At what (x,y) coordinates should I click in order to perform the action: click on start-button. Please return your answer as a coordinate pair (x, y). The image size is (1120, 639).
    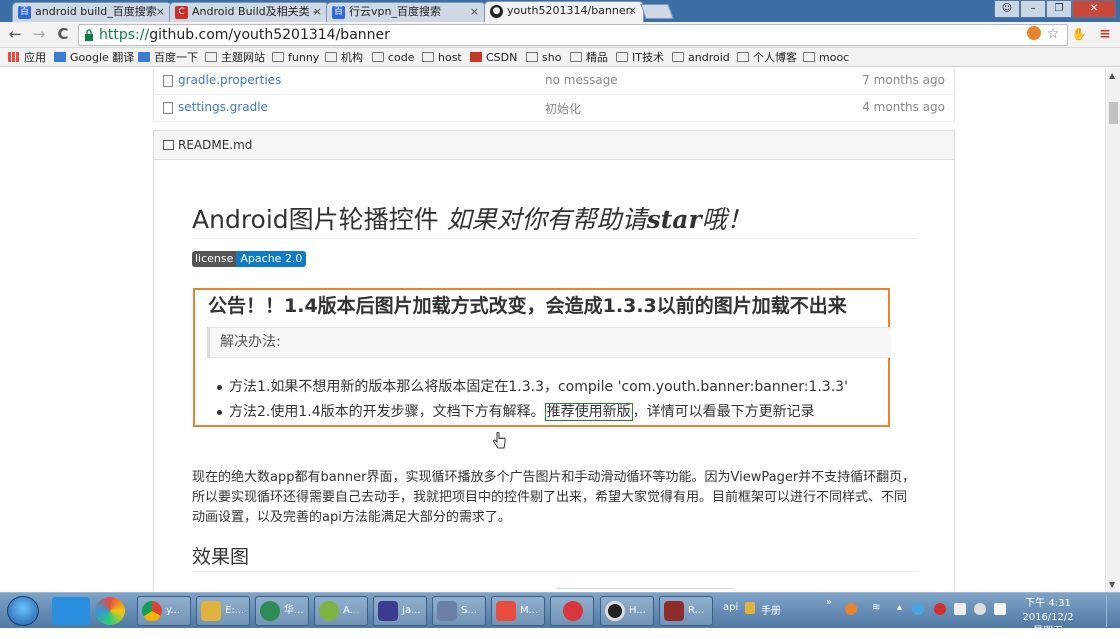
    Looking at the image, I should click on (23, 611).